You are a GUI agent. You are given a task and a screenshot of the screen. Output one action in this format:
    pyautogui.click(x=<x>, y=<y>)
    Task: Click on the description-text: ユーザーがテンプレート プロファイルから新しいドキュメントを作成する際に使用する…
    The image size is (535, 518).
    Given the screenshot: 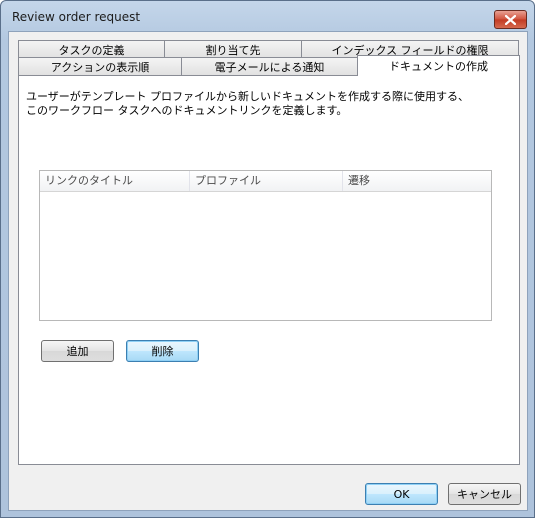 What is the action you would take?
    pyautogui.click(x=266, y=104)
    